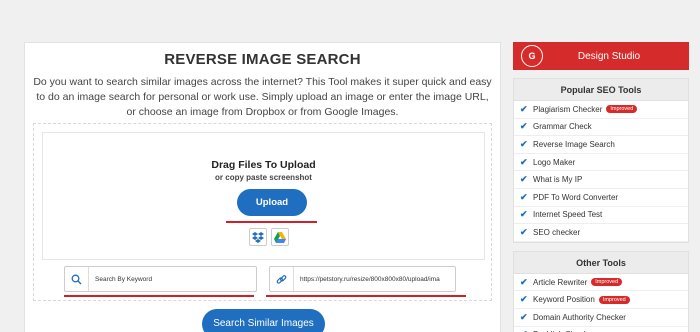  What do you see at coordinates (579, 317) in the screenshot?
I see `sidebar-item-label: Domain Authority Checker` at bounding box center [579, 317].